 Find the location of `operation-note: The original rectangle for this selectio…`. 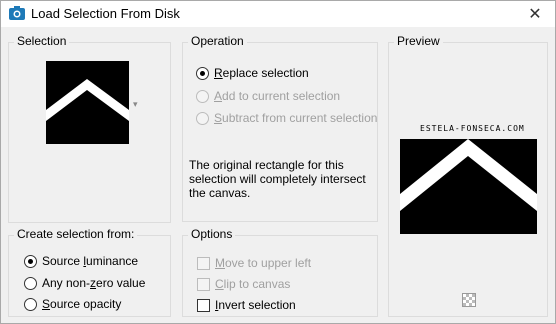

operation-note: The original rectangle for this selectio… is located at coordinates (277, 179).